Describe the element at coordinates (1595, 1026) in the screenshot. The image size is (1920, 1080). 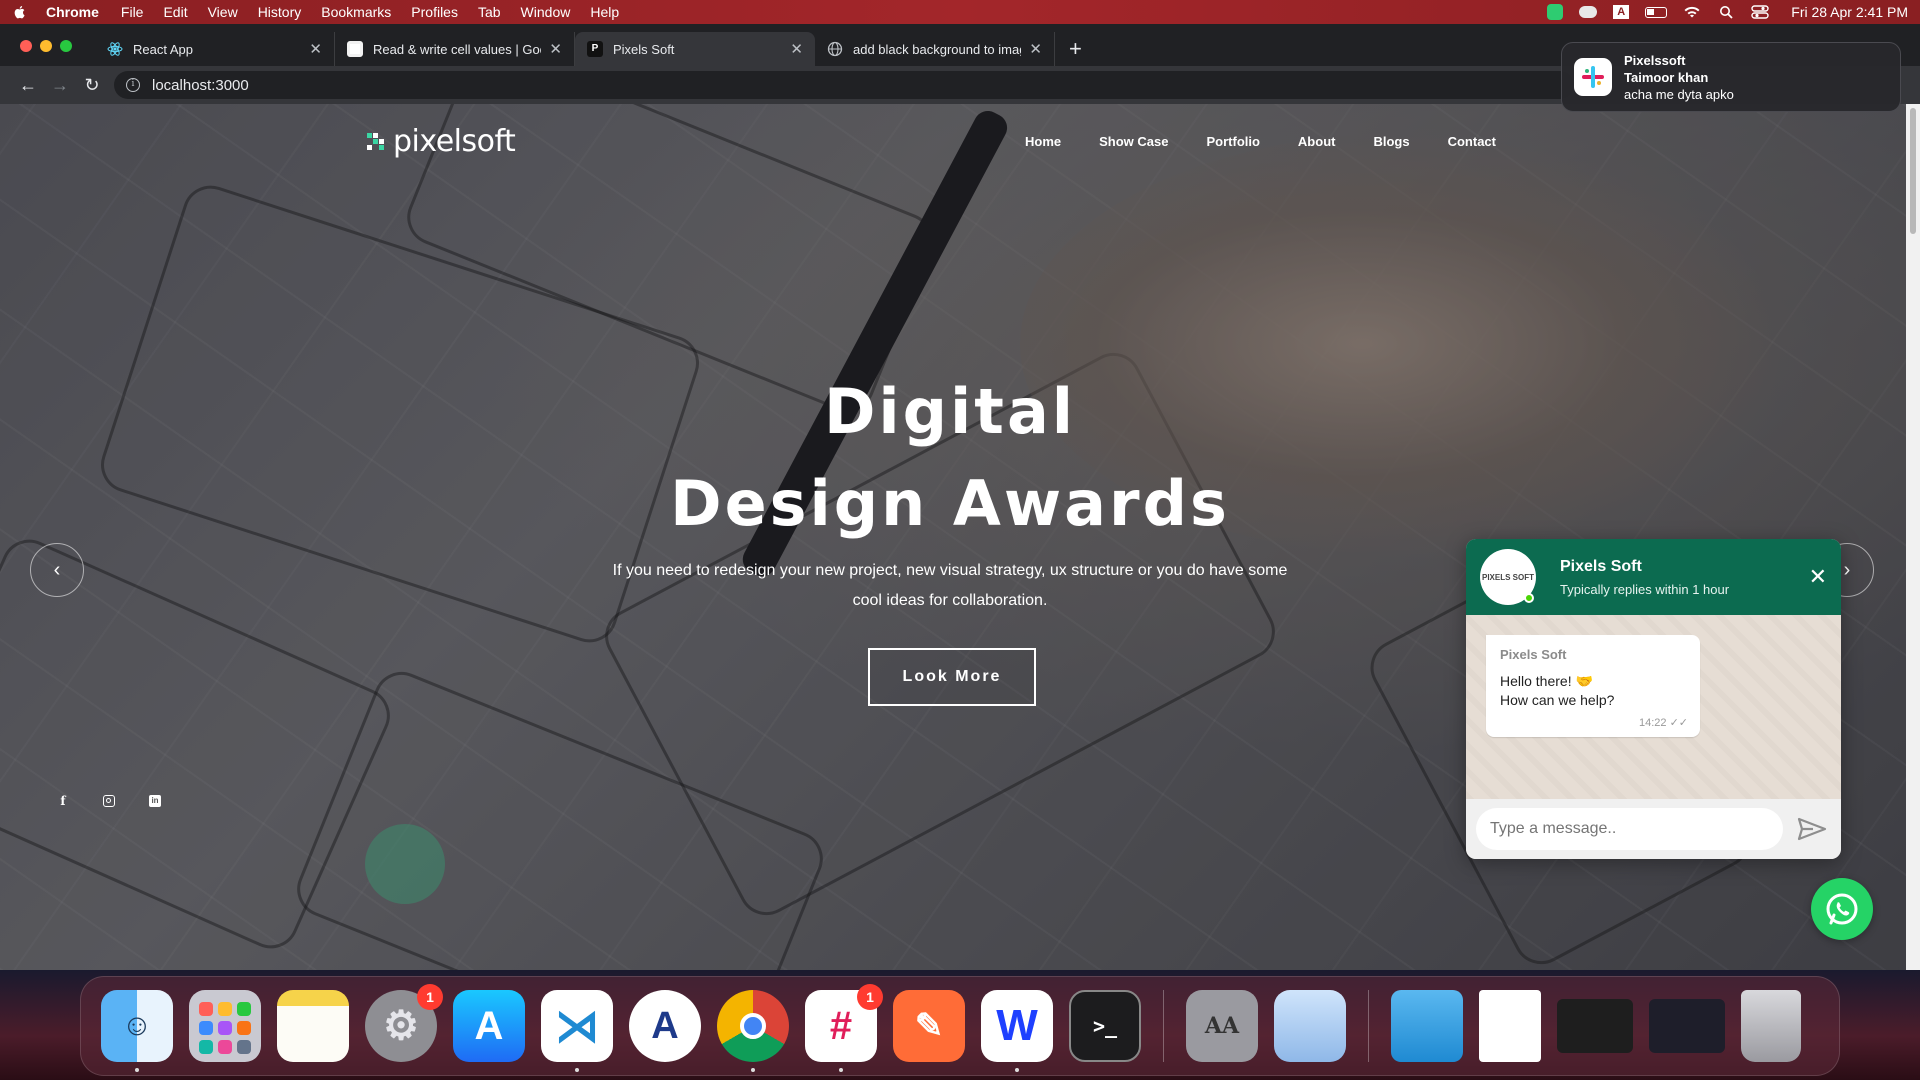
I see `vscode-window-thumbnail` at that location.